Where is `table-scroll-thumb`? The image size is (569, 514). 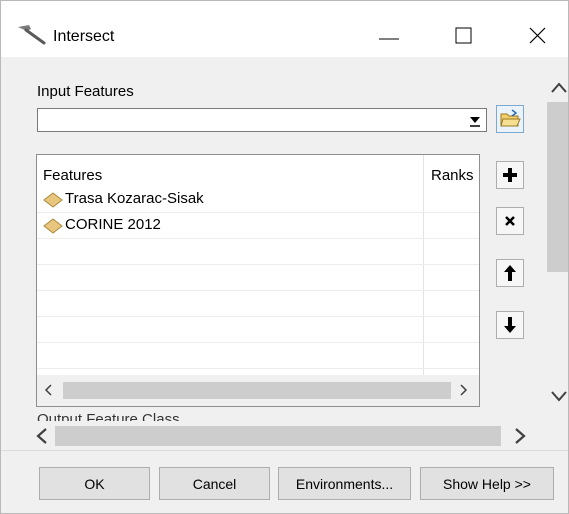 table-scroll-thumb is located at coordinates (257, 390).